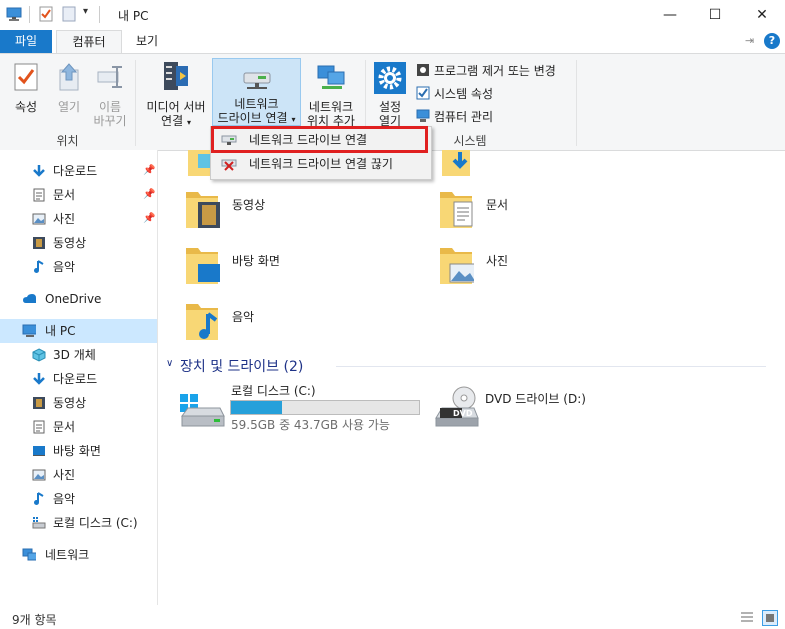  I want to click on nav-pc-downloads: 다운로드, so click(78, 379).